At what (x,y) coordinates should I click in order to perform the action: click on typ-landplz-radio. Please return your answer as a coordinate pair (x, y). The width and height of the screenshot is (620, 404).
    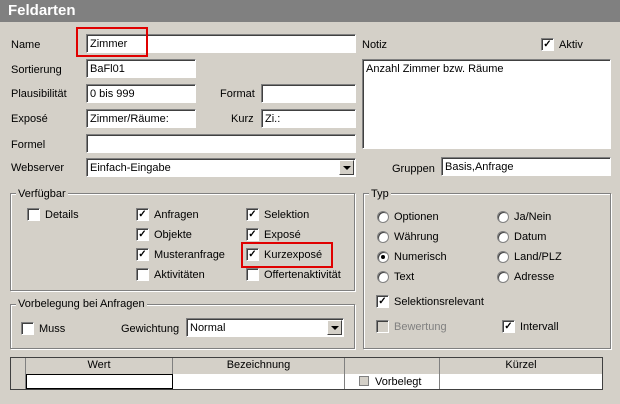
    Looking at the image, I should click on (503, 257).